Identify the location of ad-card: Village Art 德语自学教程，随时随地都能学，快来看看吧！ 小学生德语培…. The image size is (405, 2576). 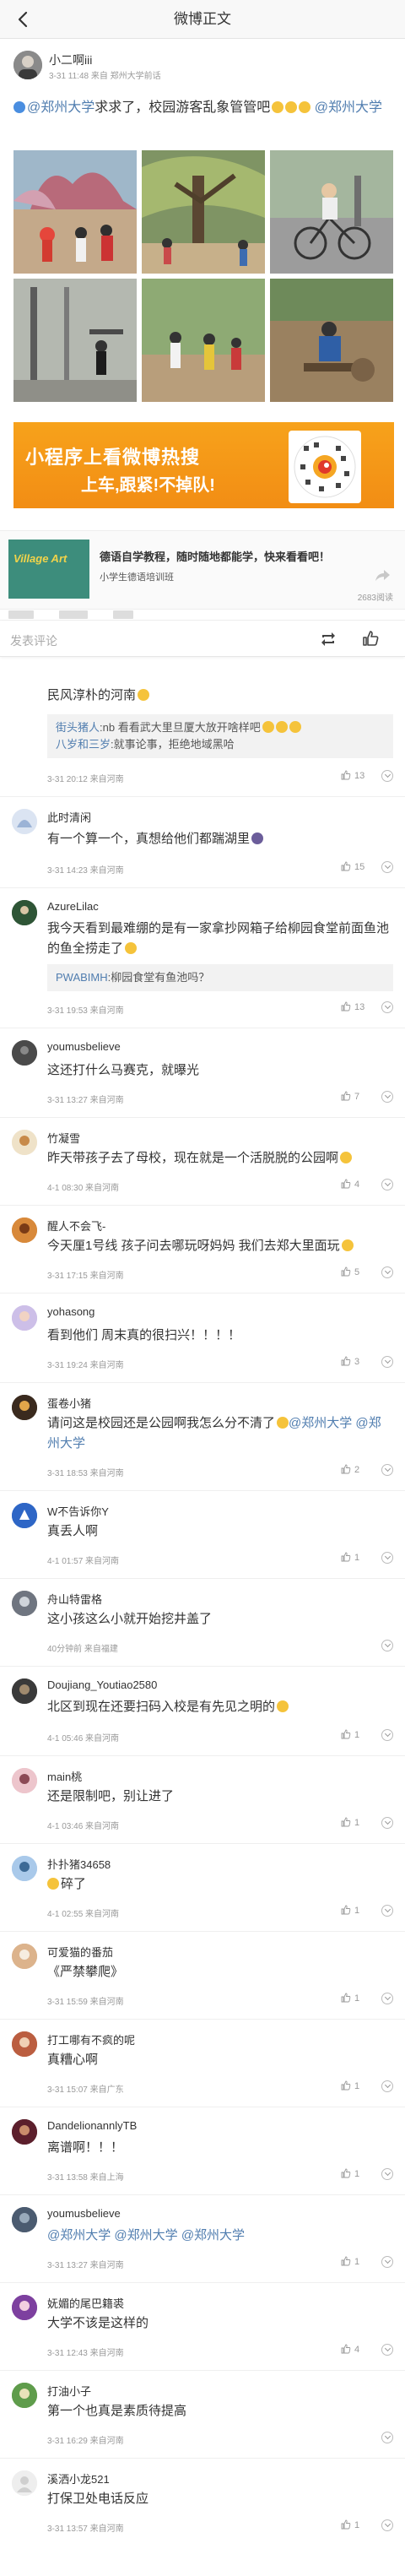
(202, 570).